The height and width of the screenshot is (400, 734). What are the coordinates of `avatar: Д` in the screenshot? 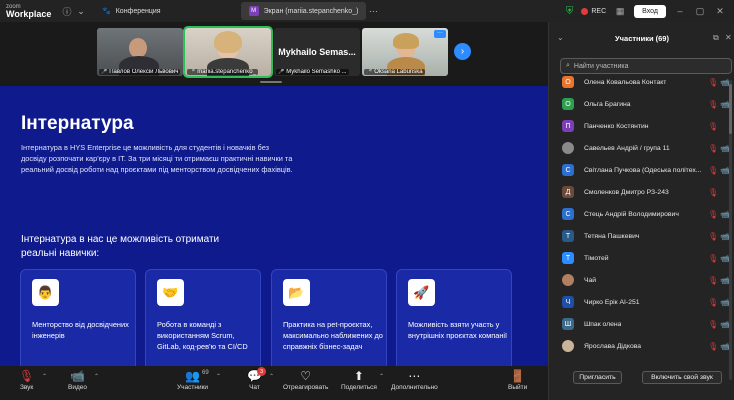 It's located at (568, 192).